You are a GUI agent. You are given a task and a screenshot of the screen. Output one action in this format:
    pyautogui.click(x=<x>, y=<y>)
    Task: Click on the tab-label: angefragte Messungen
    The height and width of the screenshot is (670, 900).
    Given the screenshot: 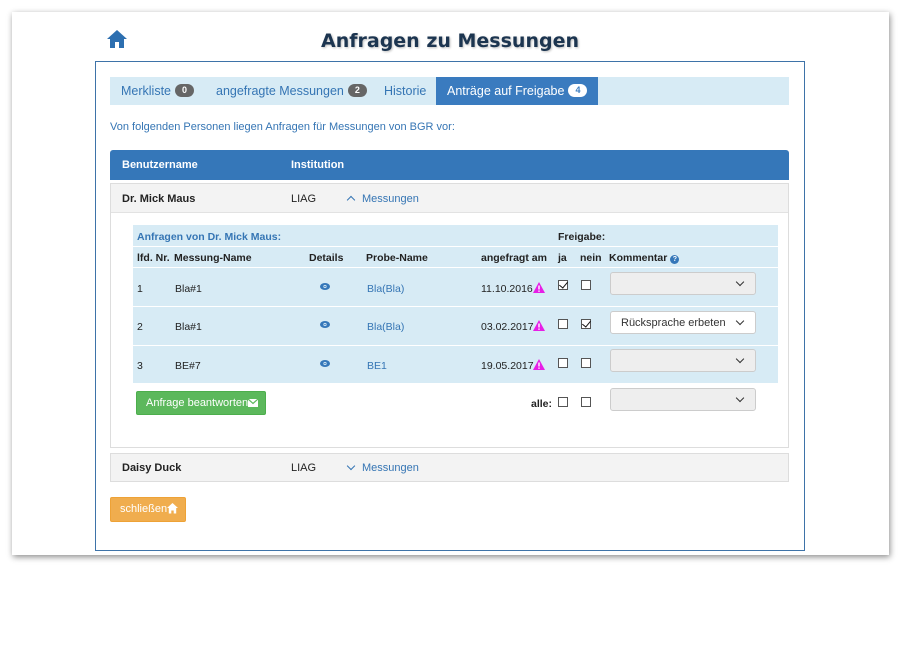 What is the action you would take?
    pyautogui.click(x=280, y=91)
    